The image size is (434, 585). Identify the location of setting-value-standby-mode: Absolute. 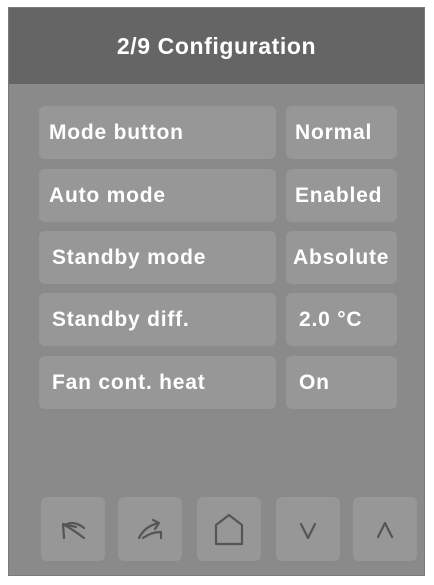
(341, 257).